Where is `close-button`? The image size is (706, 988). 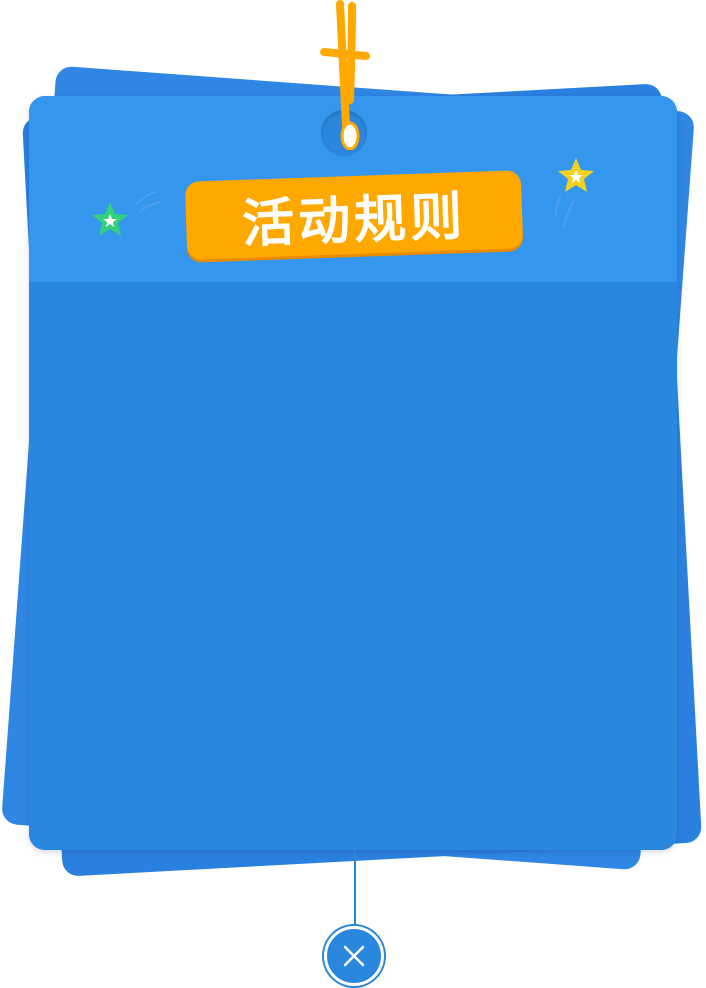 close-button is located at coordinates (354, 956).